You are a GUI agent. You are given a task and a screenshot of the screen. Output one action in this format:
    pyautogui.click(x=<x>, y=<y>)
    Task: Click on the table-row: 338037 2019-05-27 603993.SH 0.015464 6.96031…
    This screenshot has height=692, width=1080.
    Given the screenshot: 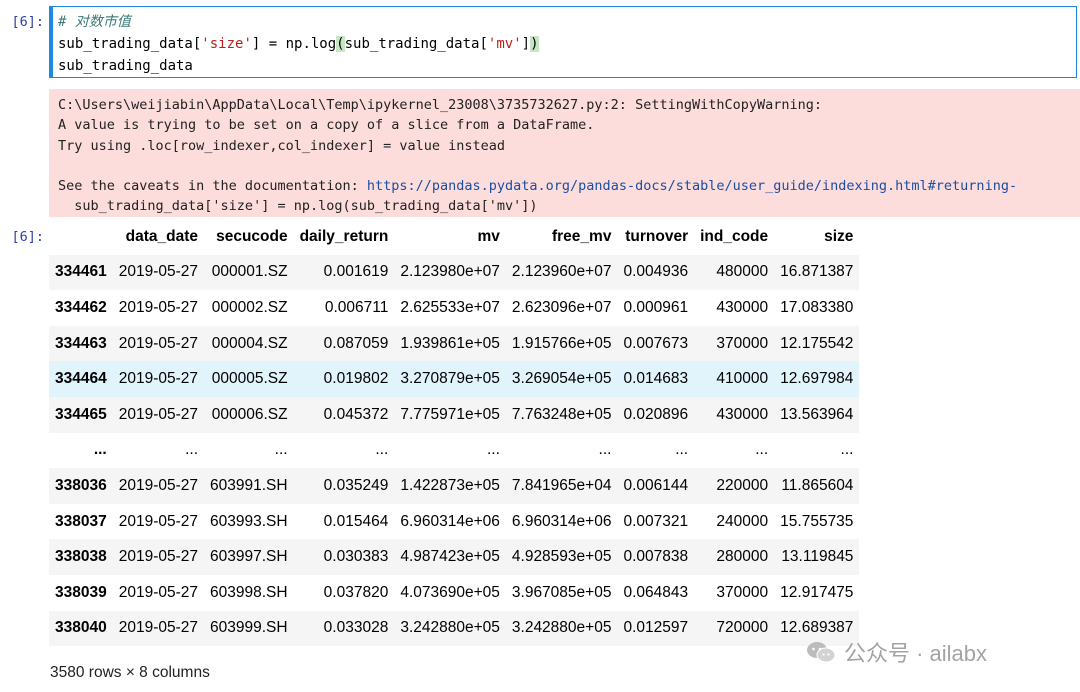 What is the action you would take?
    pyautogui.click(x=454, y=522)
    